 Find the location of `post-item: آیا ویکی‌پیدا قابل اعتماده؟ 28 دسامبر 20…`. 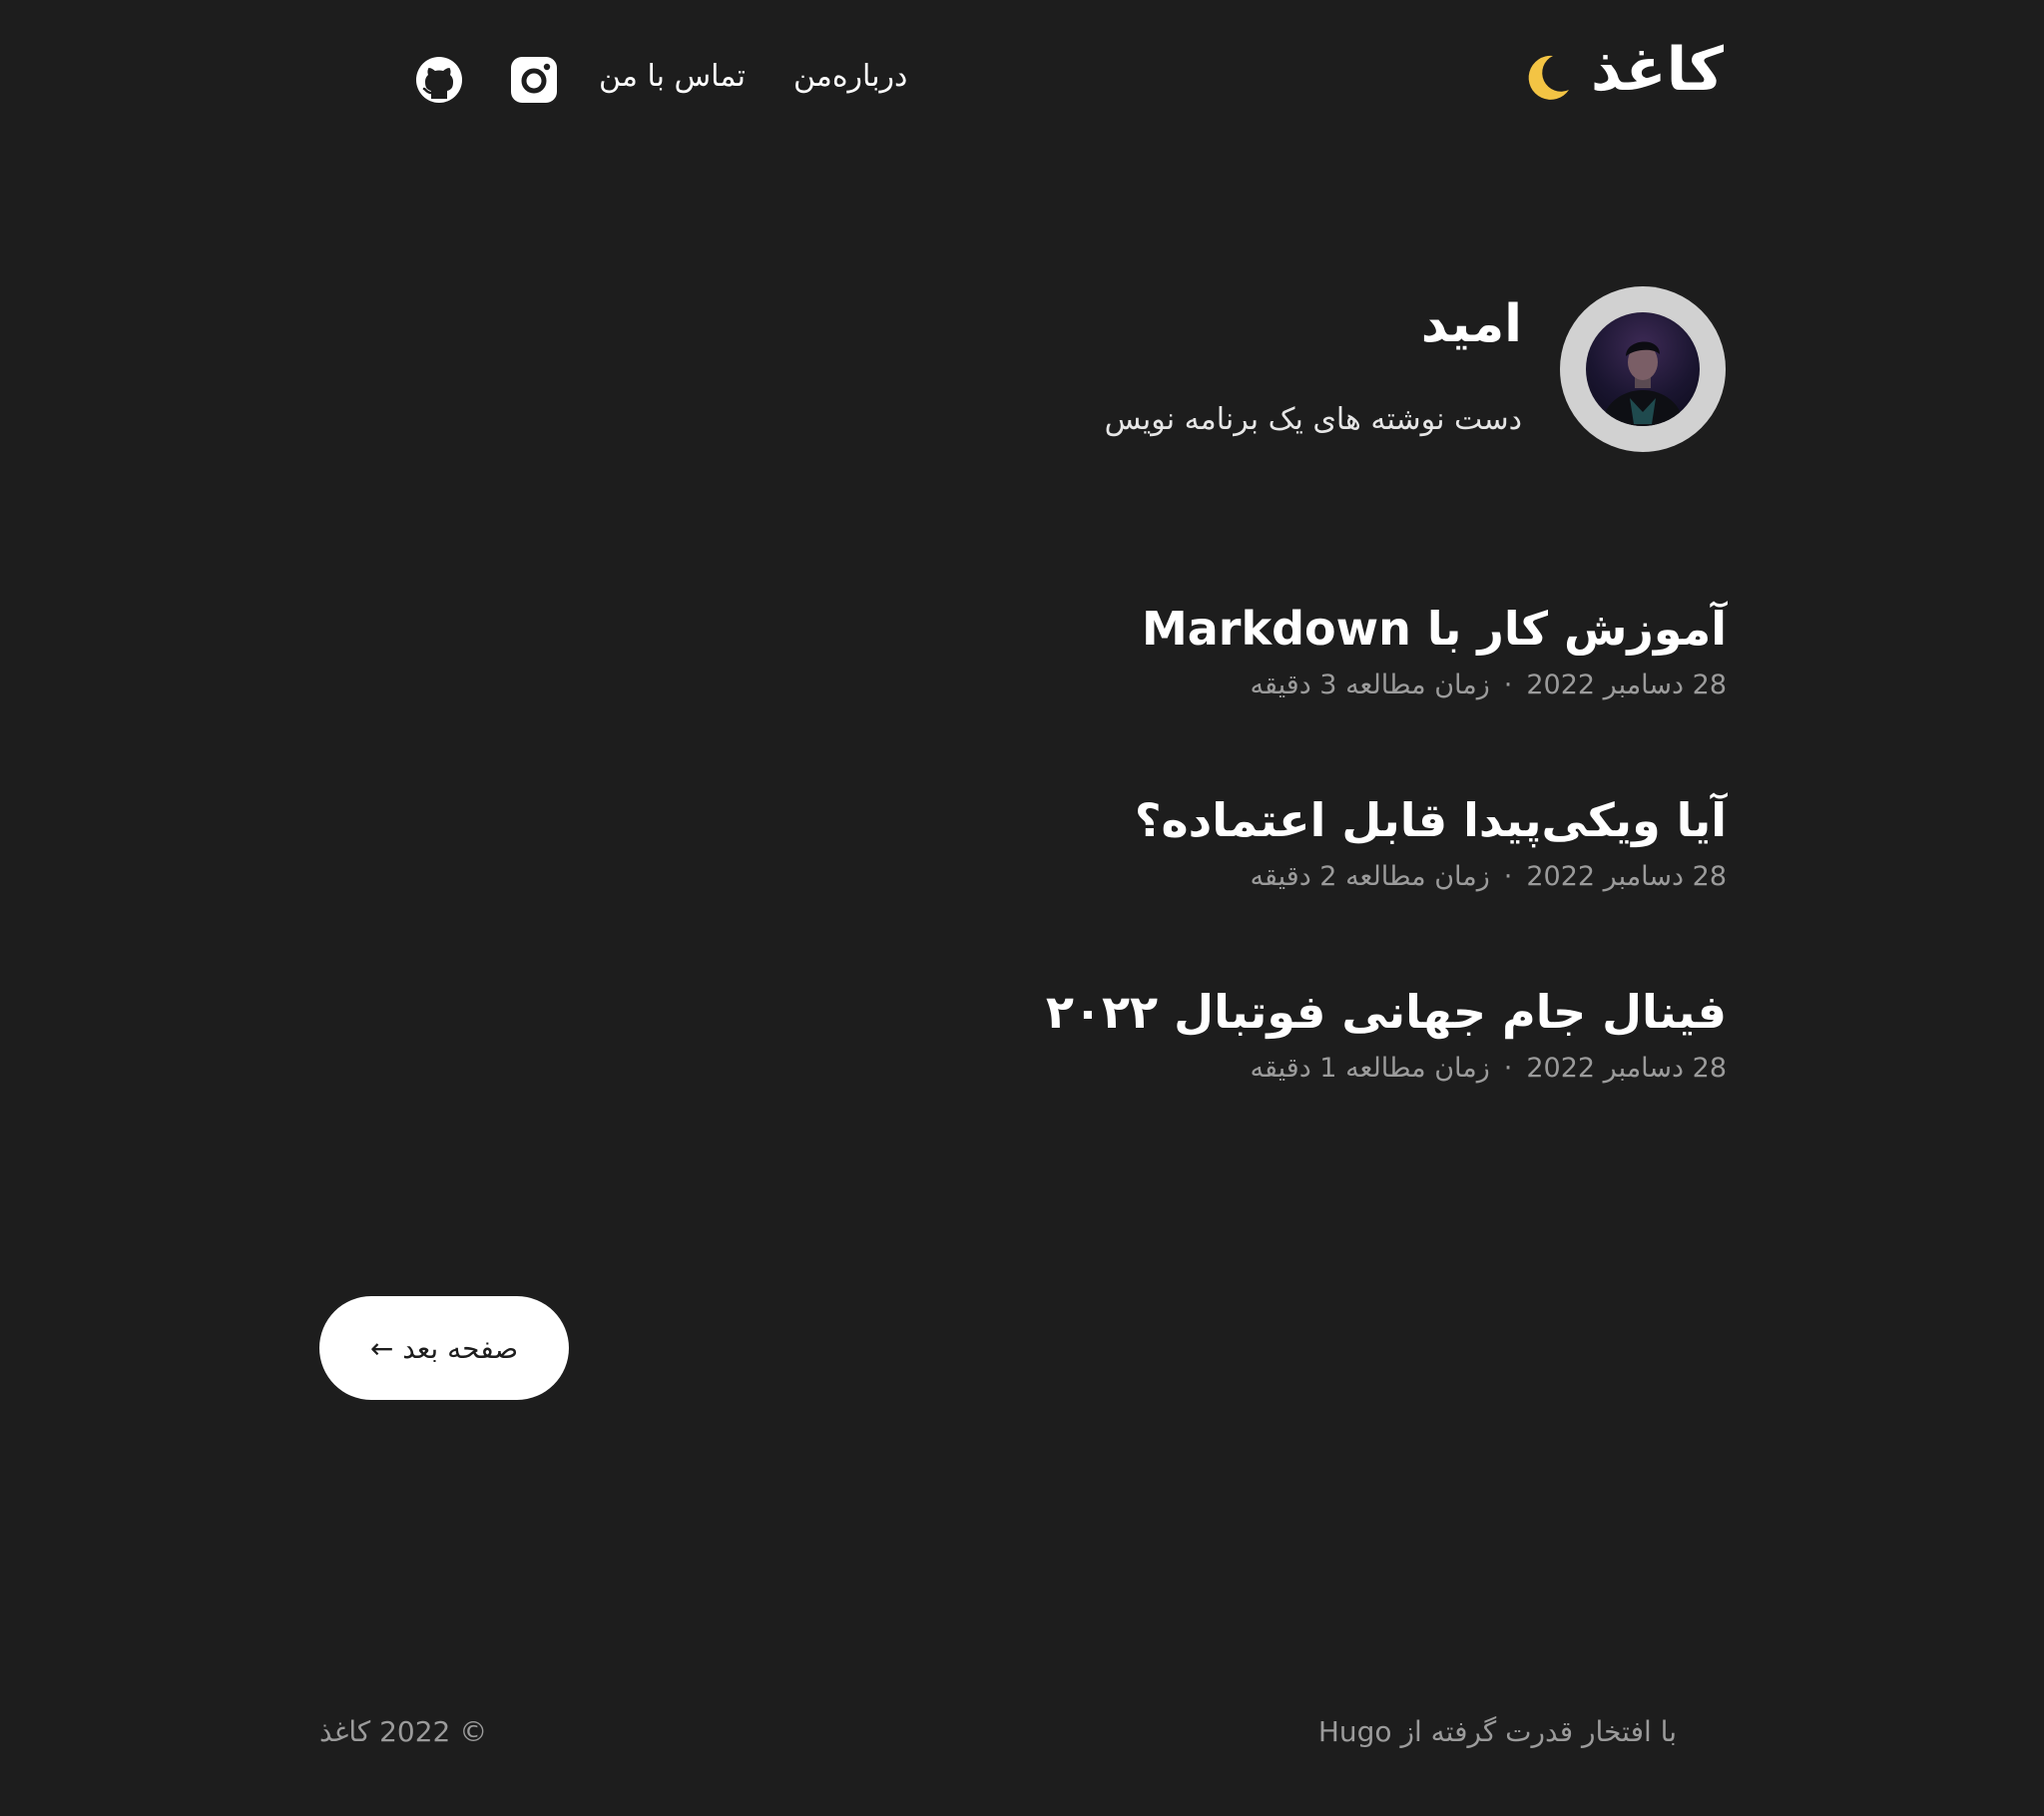

post-item: آیا ویکی‌پیدا قابل اعتماده؟ 28 دسامبر 20… is located at coordinates (1431, 842).